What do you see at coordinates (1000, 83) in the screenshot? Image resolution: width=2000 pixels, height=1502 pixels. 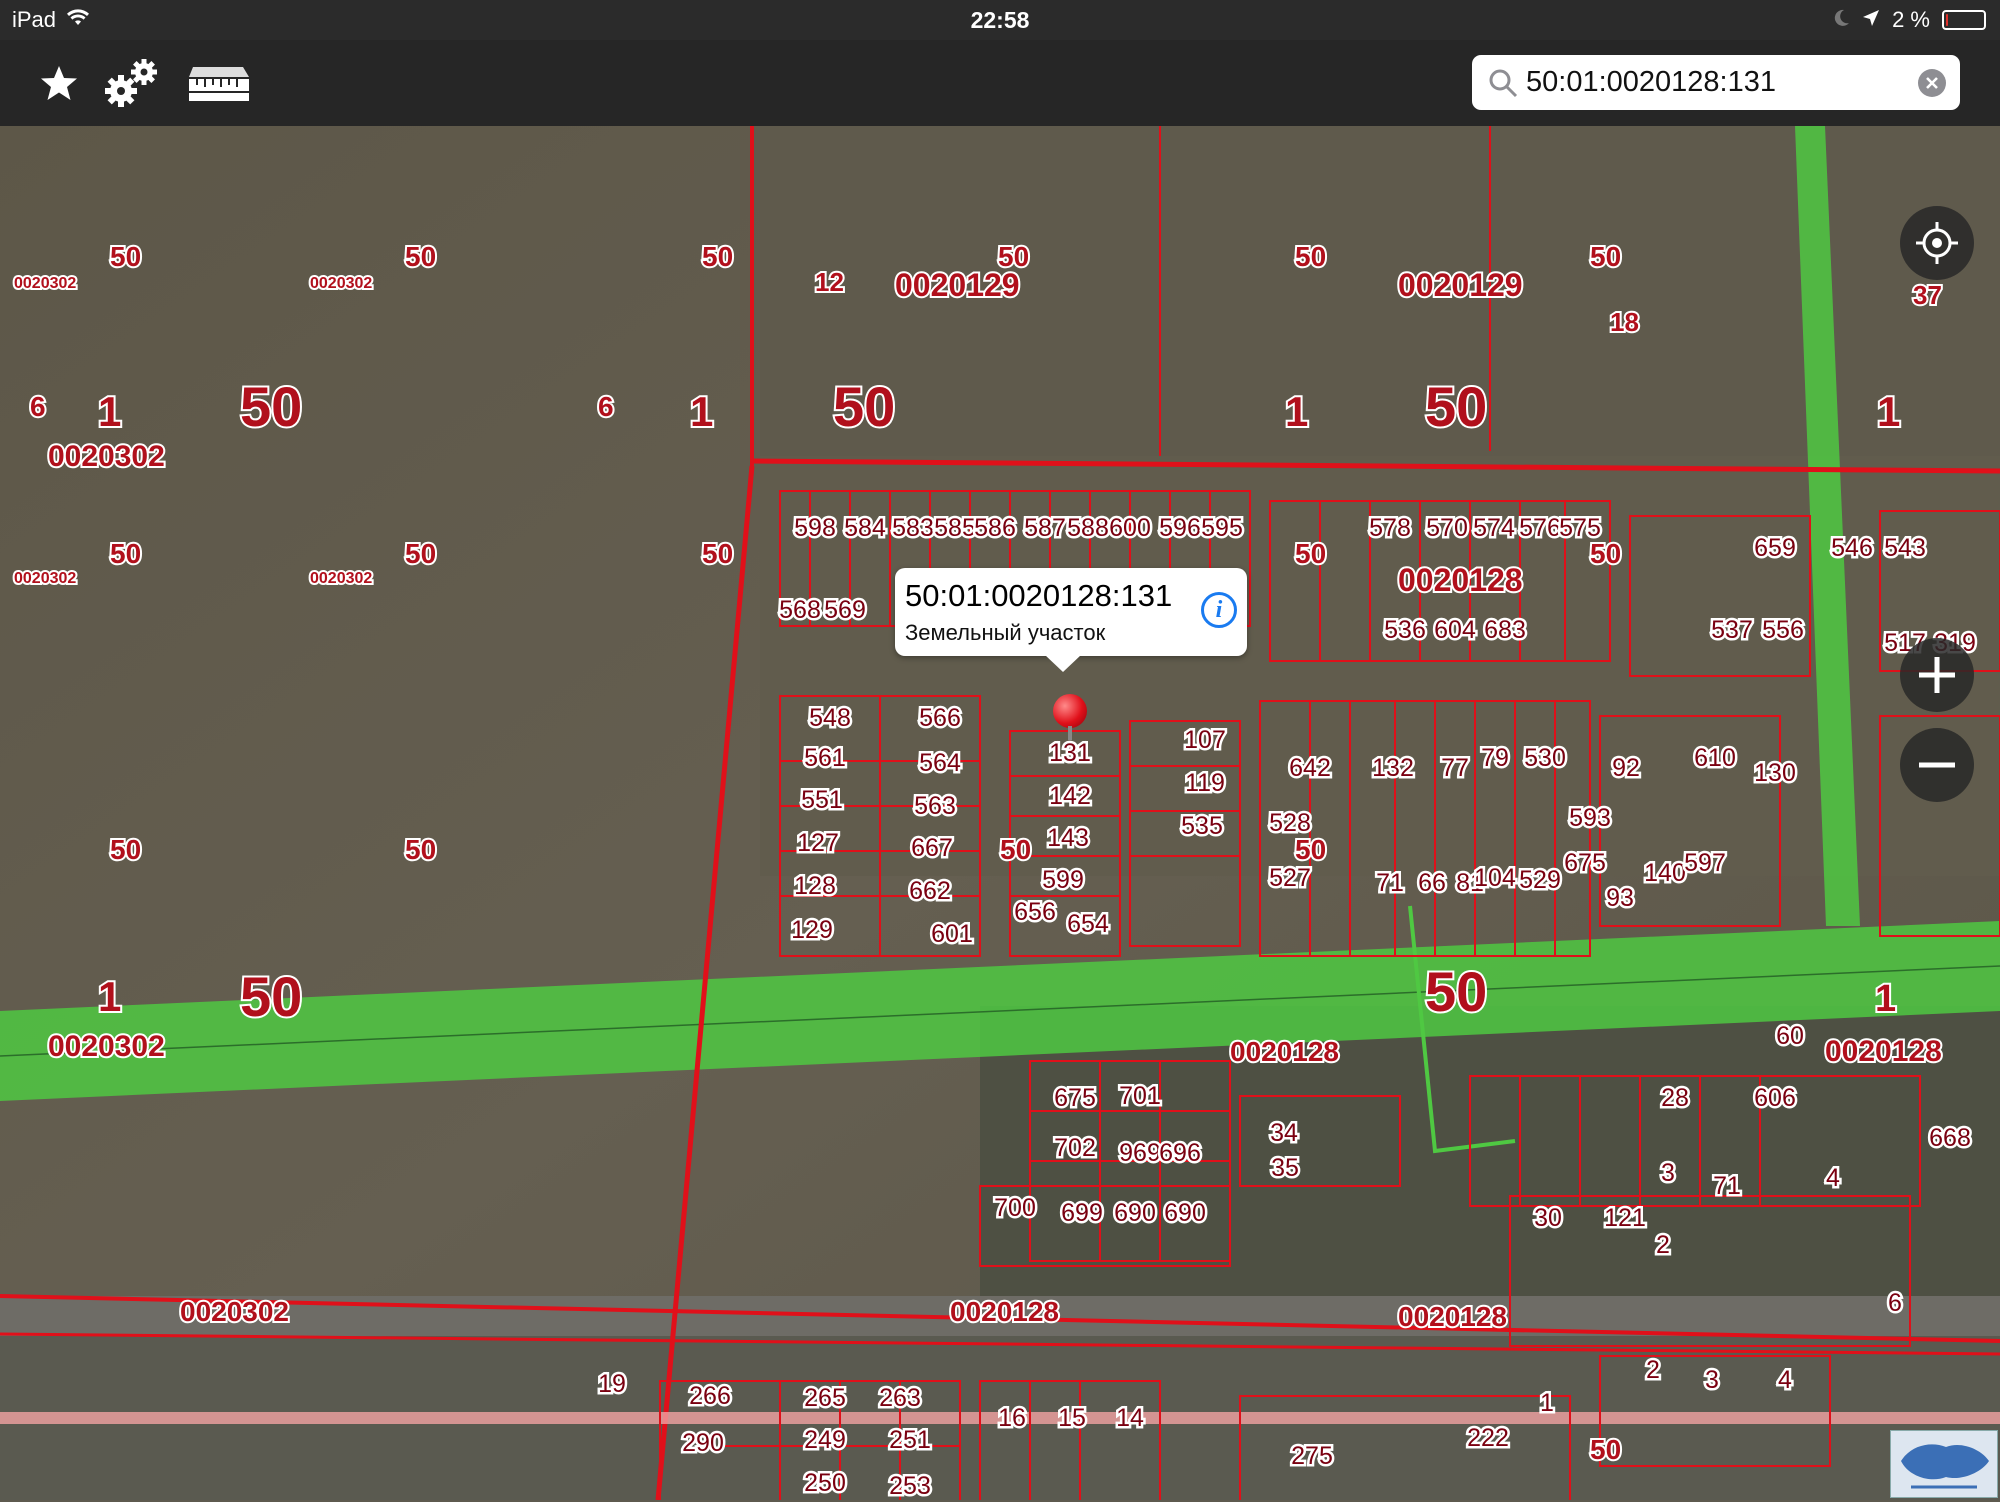 I see `toolbar` at bounding box center [1000, 83].